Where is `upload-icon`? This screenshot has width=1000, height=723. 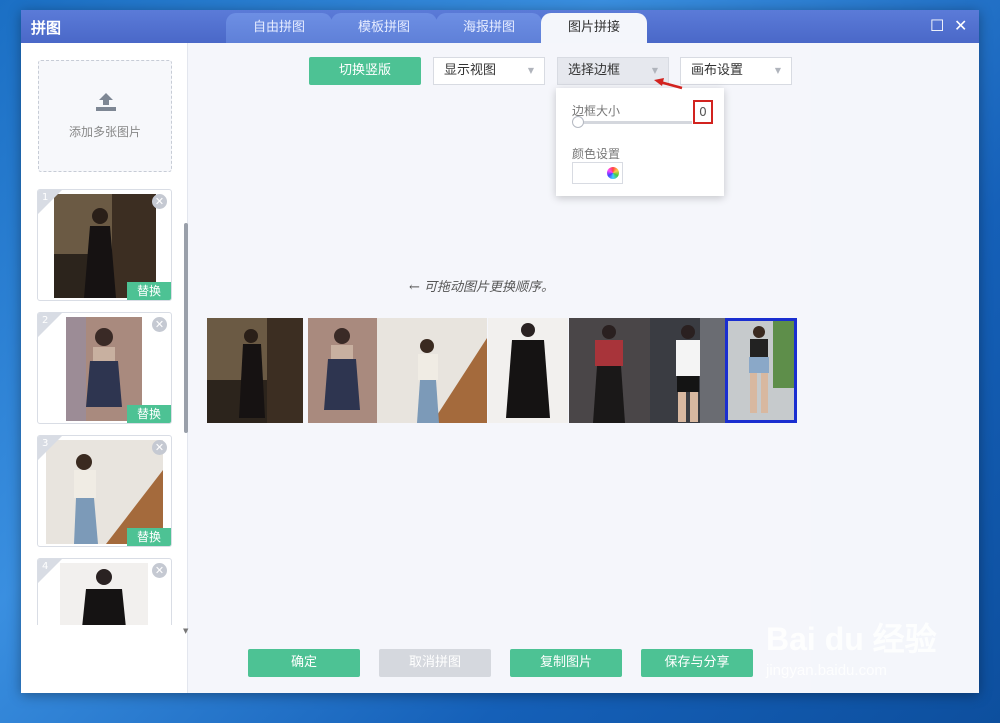 upload-icon is located at coordinates (106, 102).